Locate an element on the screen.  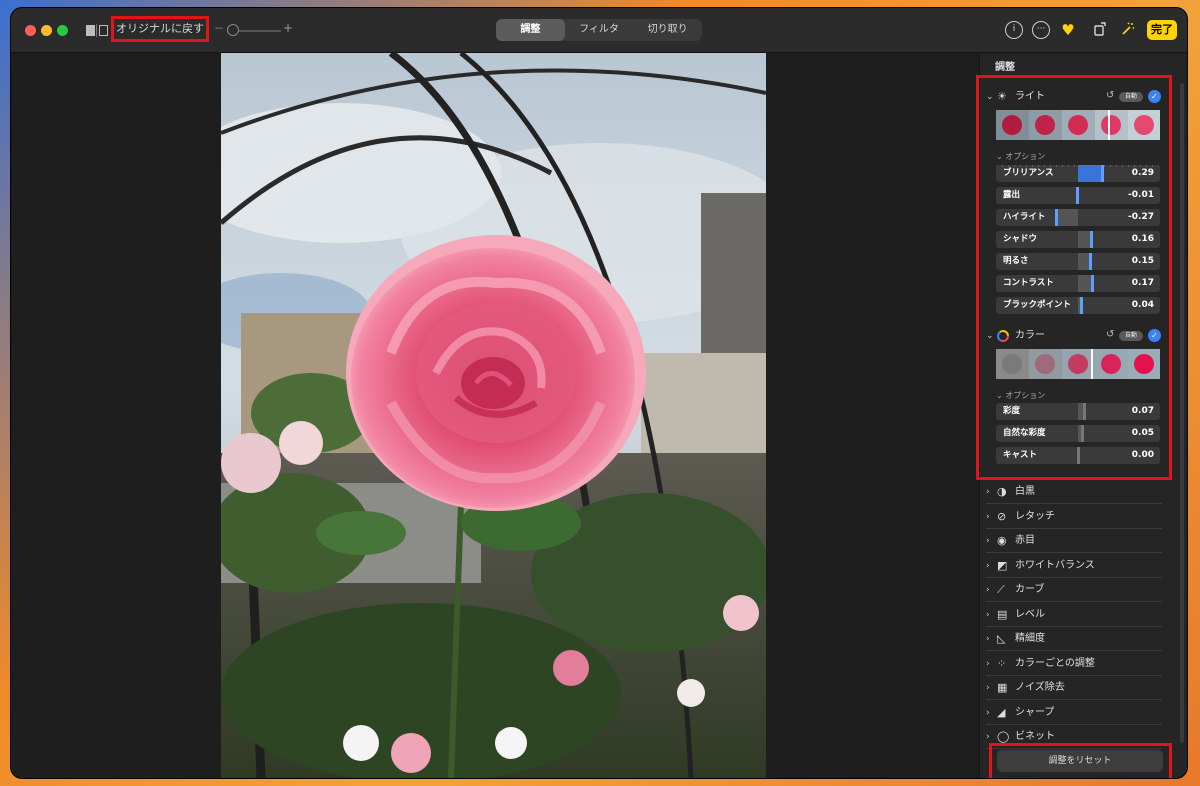
tool-row-7: › ⁘ カラーごとの調整 is located at coordinates (1074, 664).